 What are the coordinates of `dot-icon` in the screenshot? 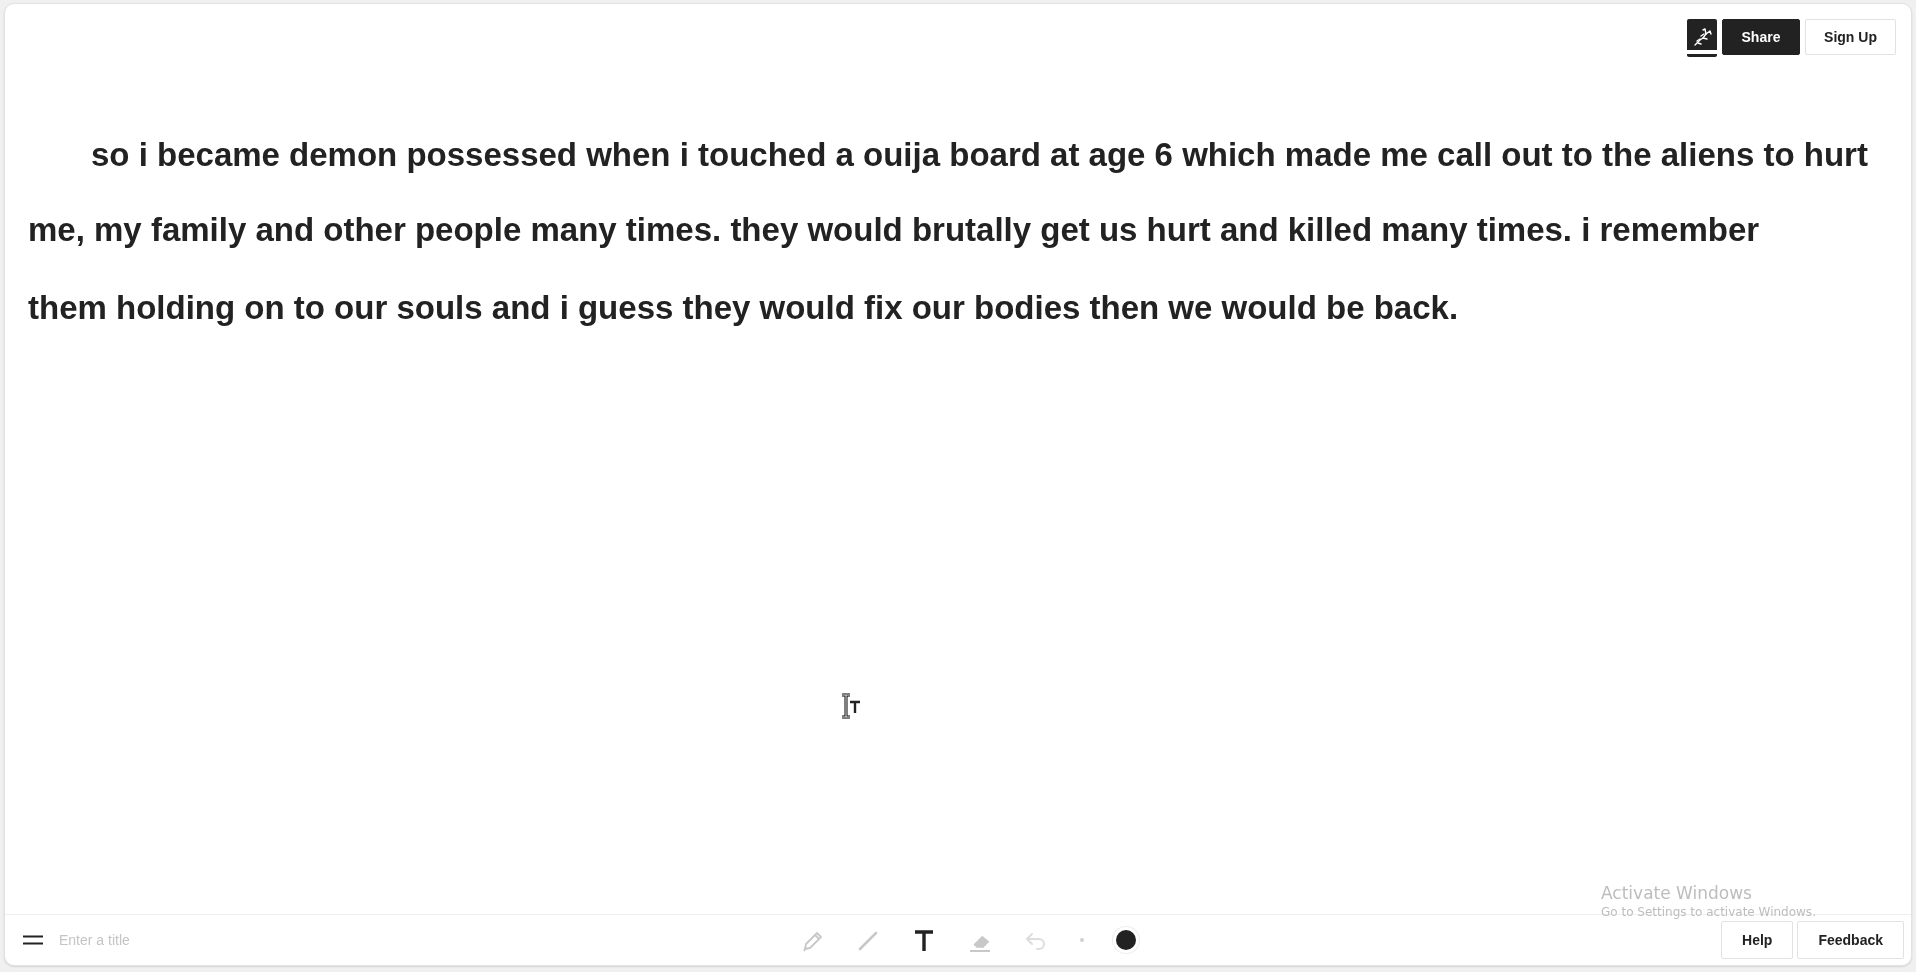 It's located at (1082, 940).